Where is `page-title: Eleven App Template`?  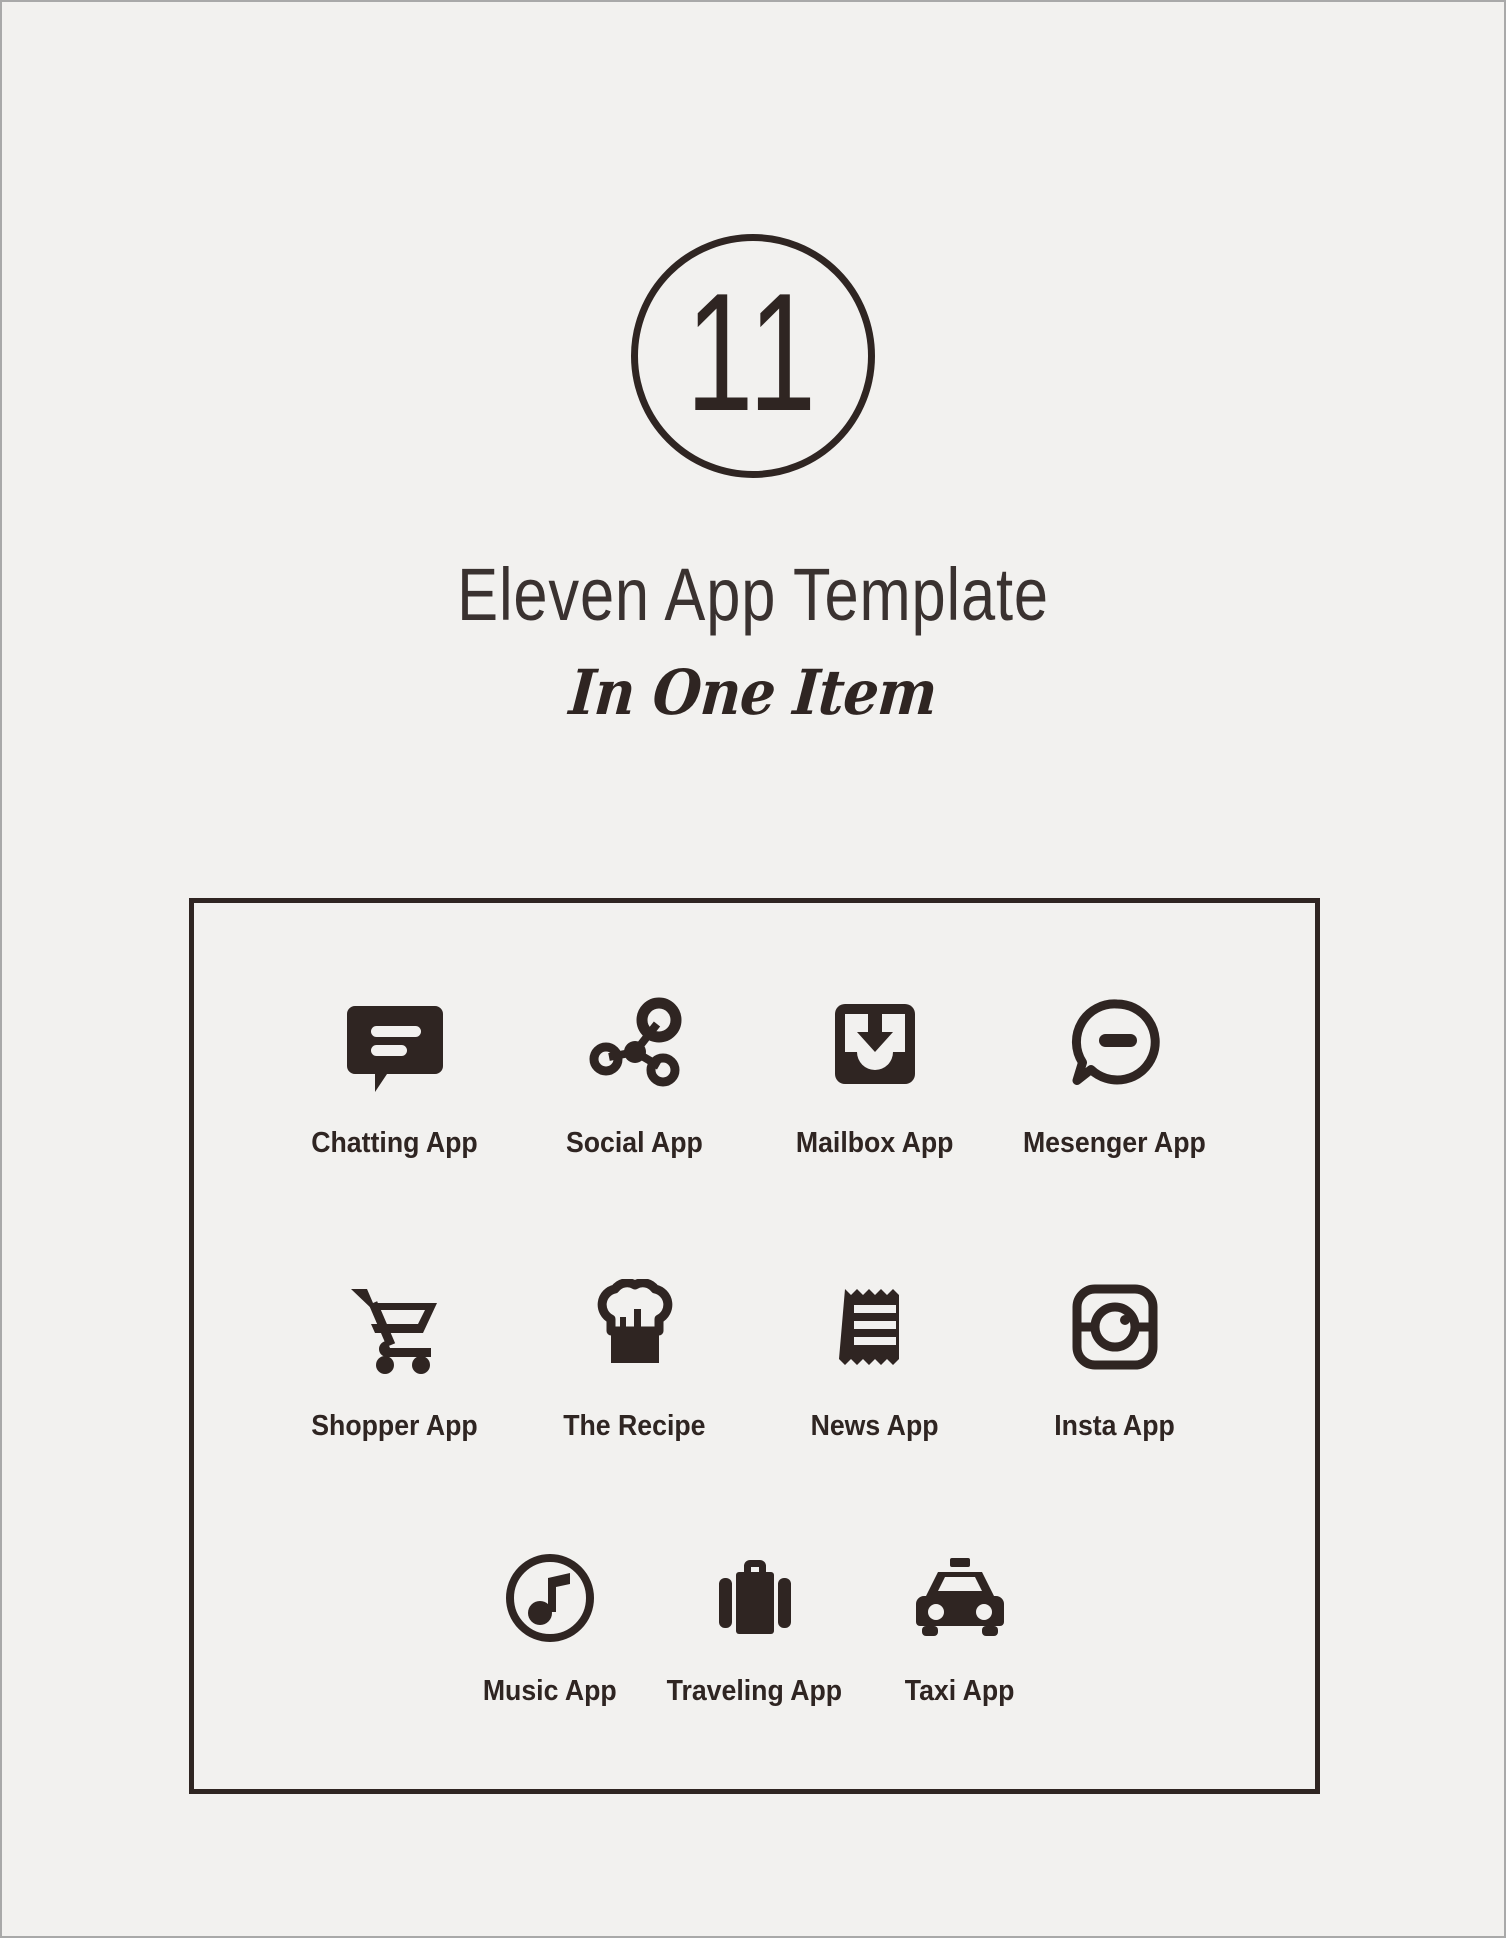
page-title: Eleven App Template is located at coordinates (753, 594).